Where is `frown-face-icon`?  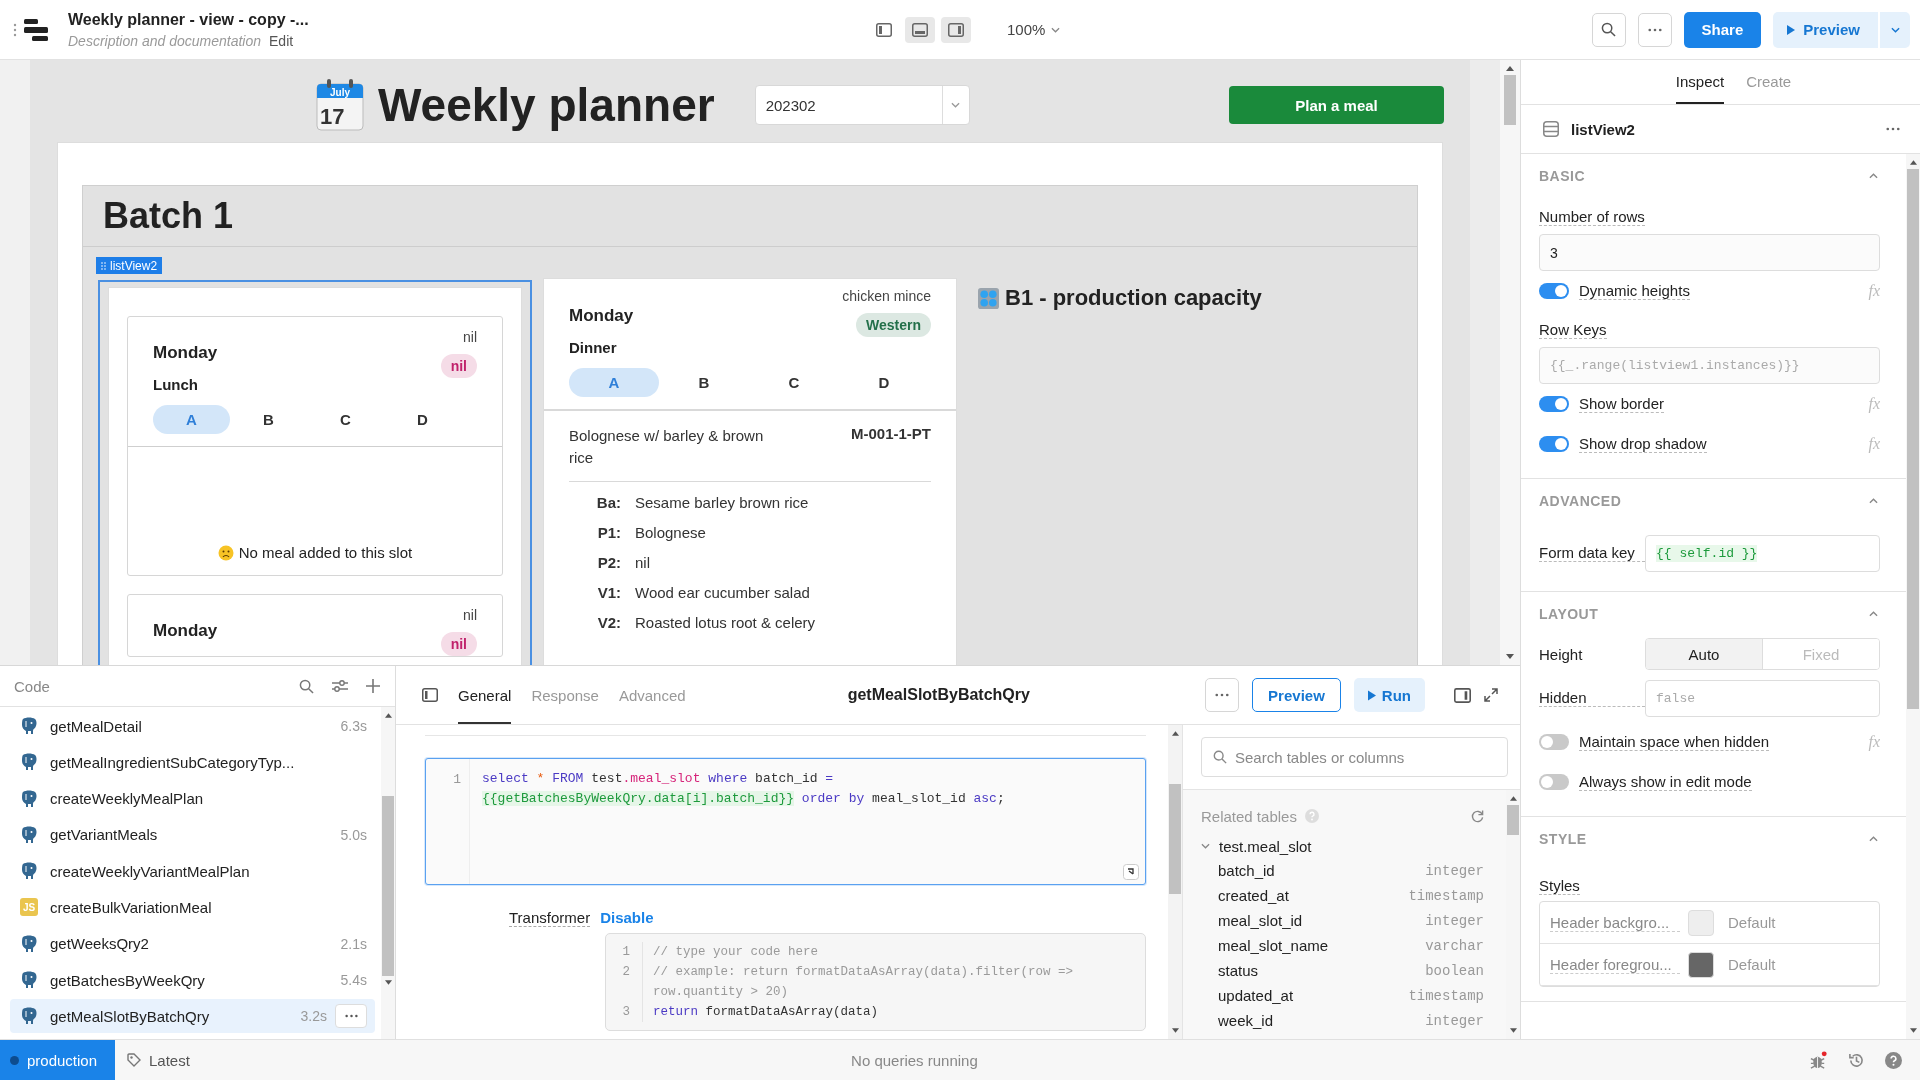
frown-face-icon is located at coordinates (225, 553).